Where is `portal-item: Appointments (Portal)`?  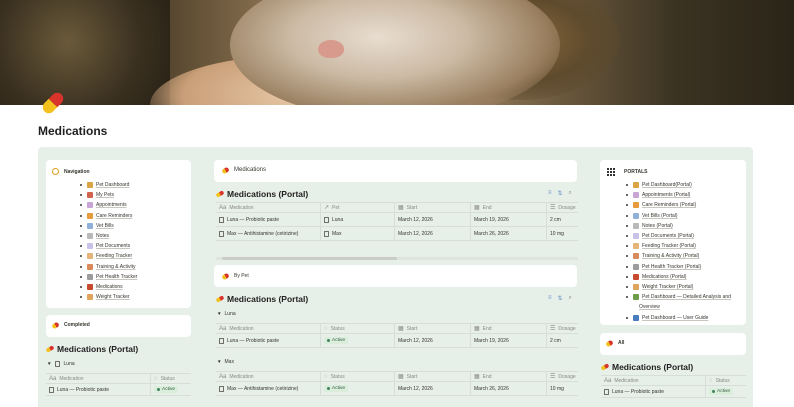
portal-item: Appointments (Portal) is located at coordinates (678, 195).